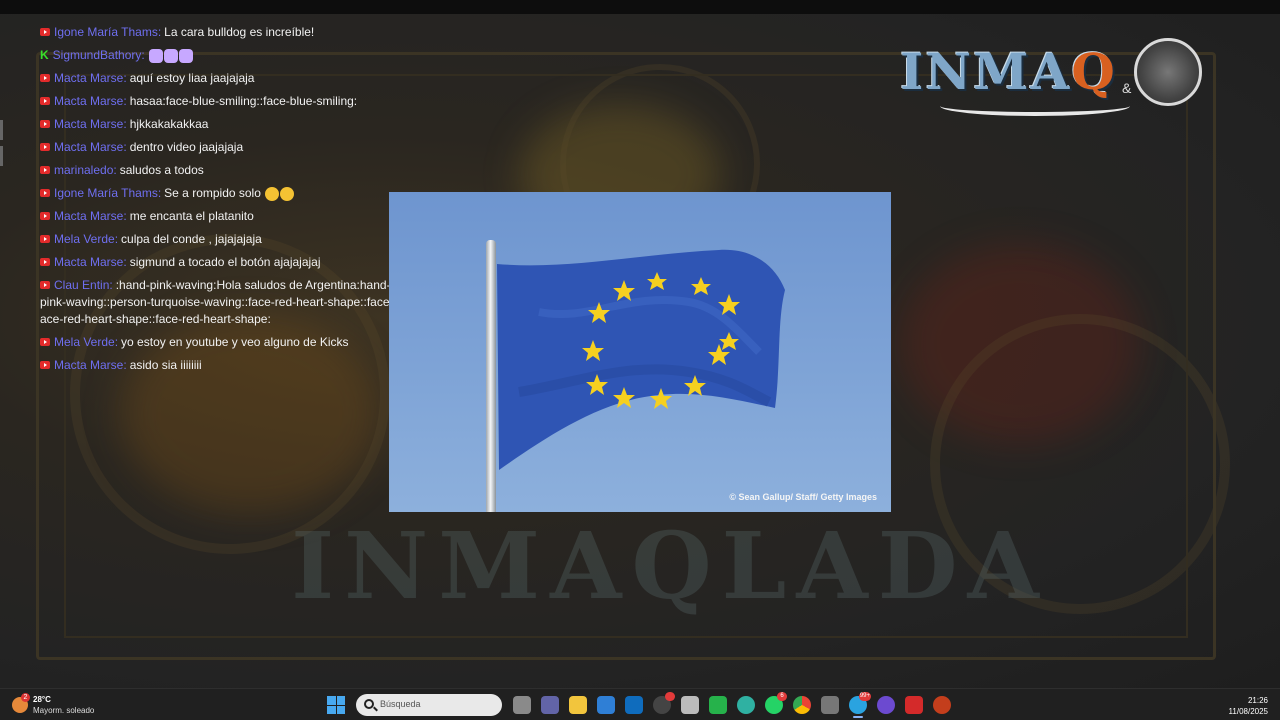  I want to click on active-indicator, so click(858, 717).